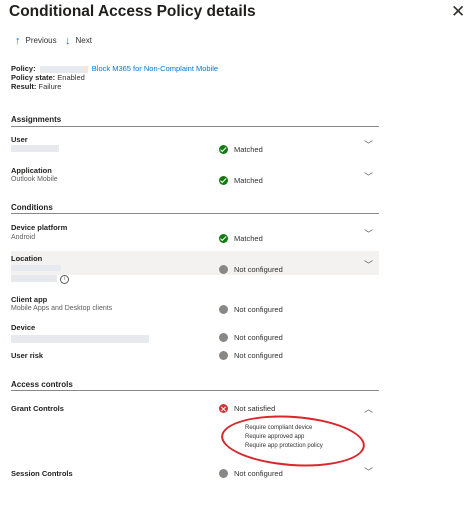  Describe the element at coordinates (83, 40) in the screenshot. I see `next-label: Next` at that location.